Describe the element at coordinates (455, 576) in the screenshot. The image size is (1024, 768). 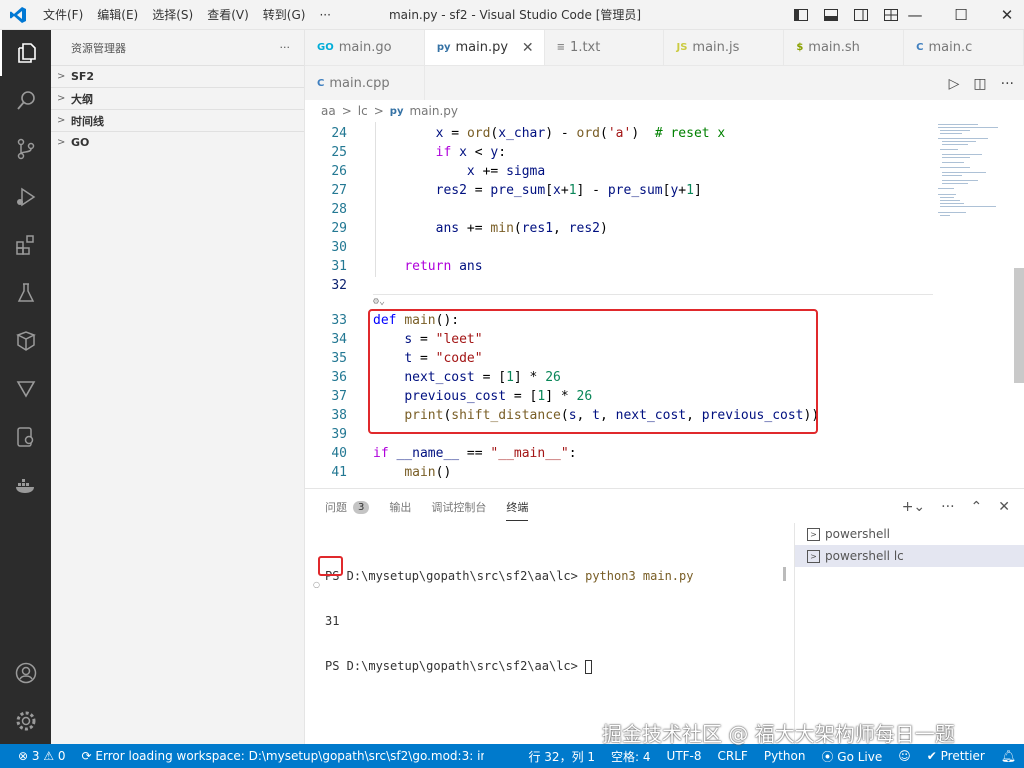
I see `terminal-prompt: PS D:\mysetup\gopath\src\sf2\aa\lc>` at that location.